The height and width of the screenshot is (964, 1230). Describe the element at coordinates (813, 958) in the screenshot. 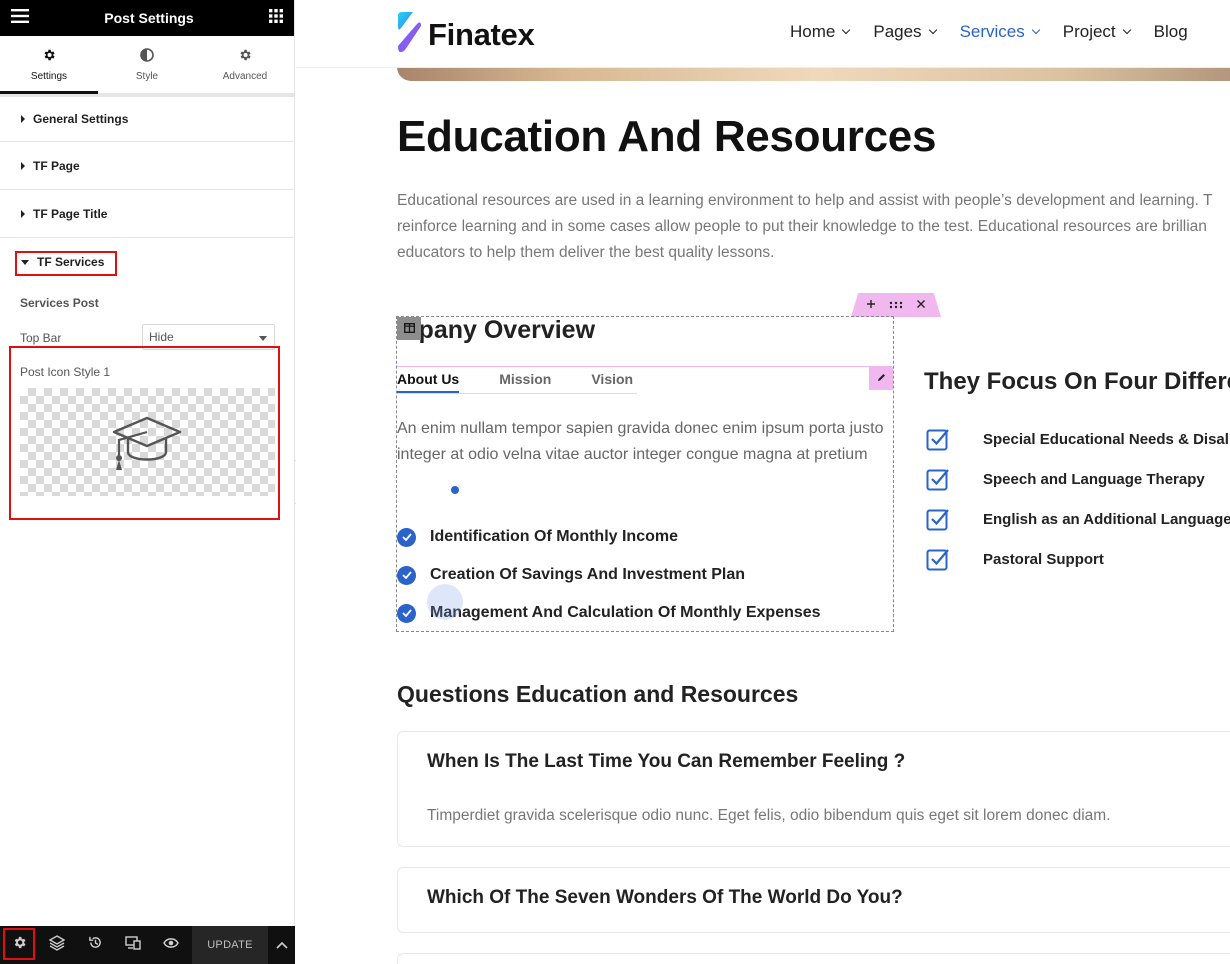

I see `faq-item` at that location.